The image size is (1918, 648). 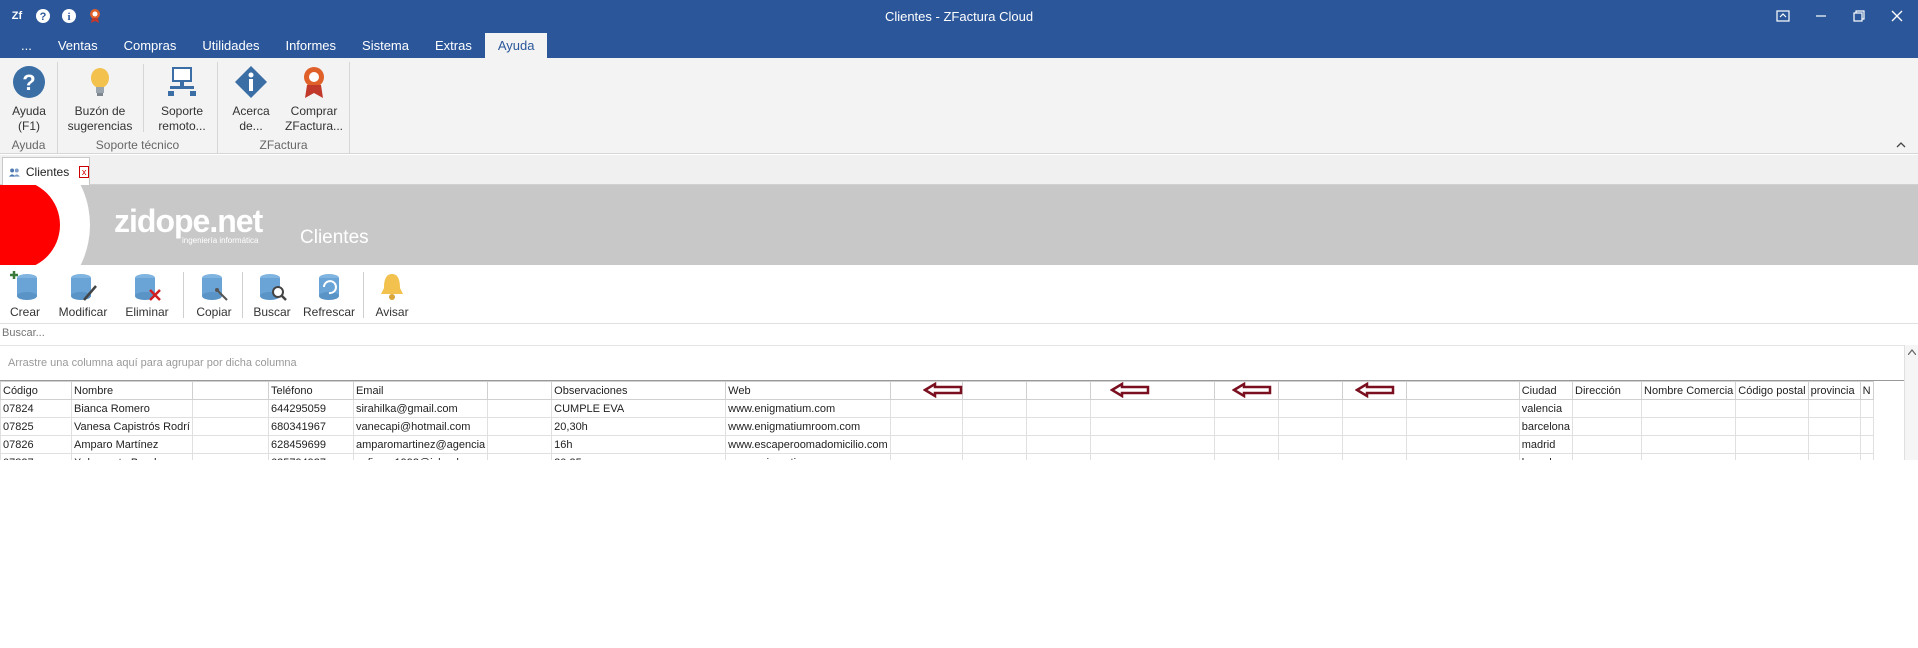 I want to click on tab-compras: Compras, so click(x=150, y=45).